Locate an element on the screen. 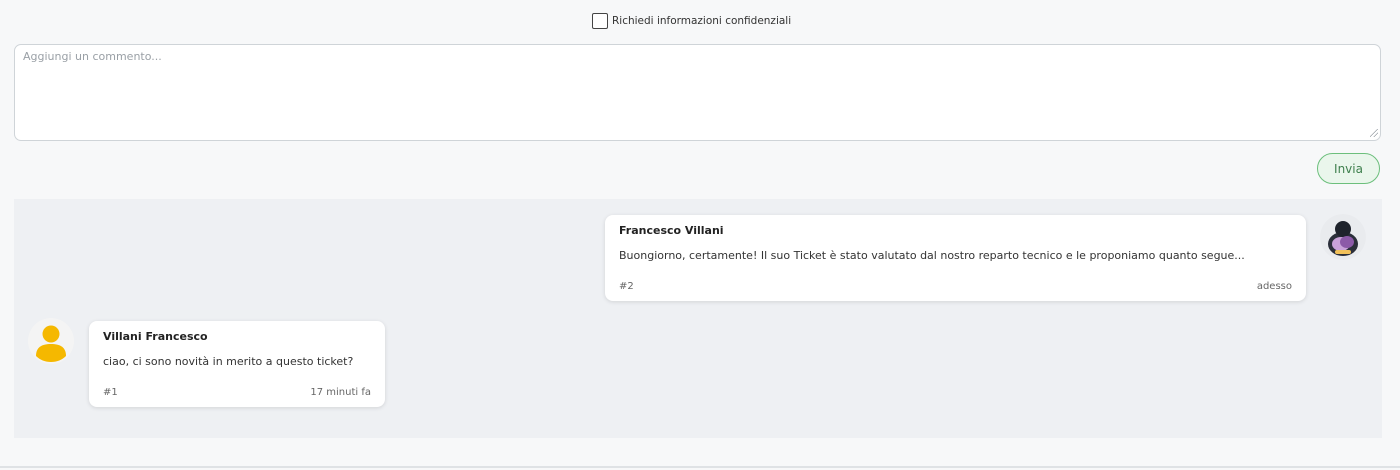 The height and width of the screenshot is (470, 1400). message-author: Francesco Villani is located at coordinates (671, 230).